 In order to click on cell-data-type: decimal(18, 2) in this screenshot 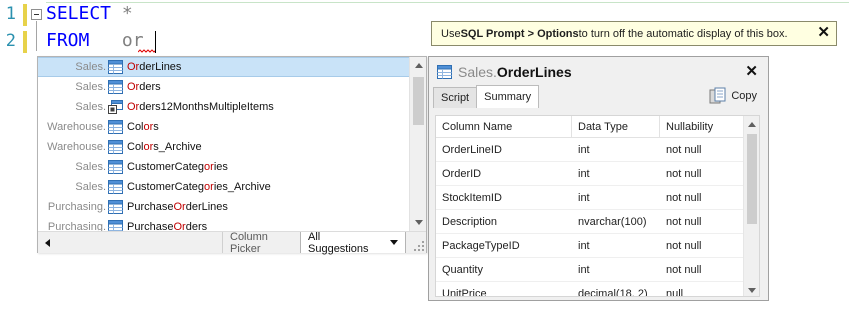, I will do `click(613, 292)`.